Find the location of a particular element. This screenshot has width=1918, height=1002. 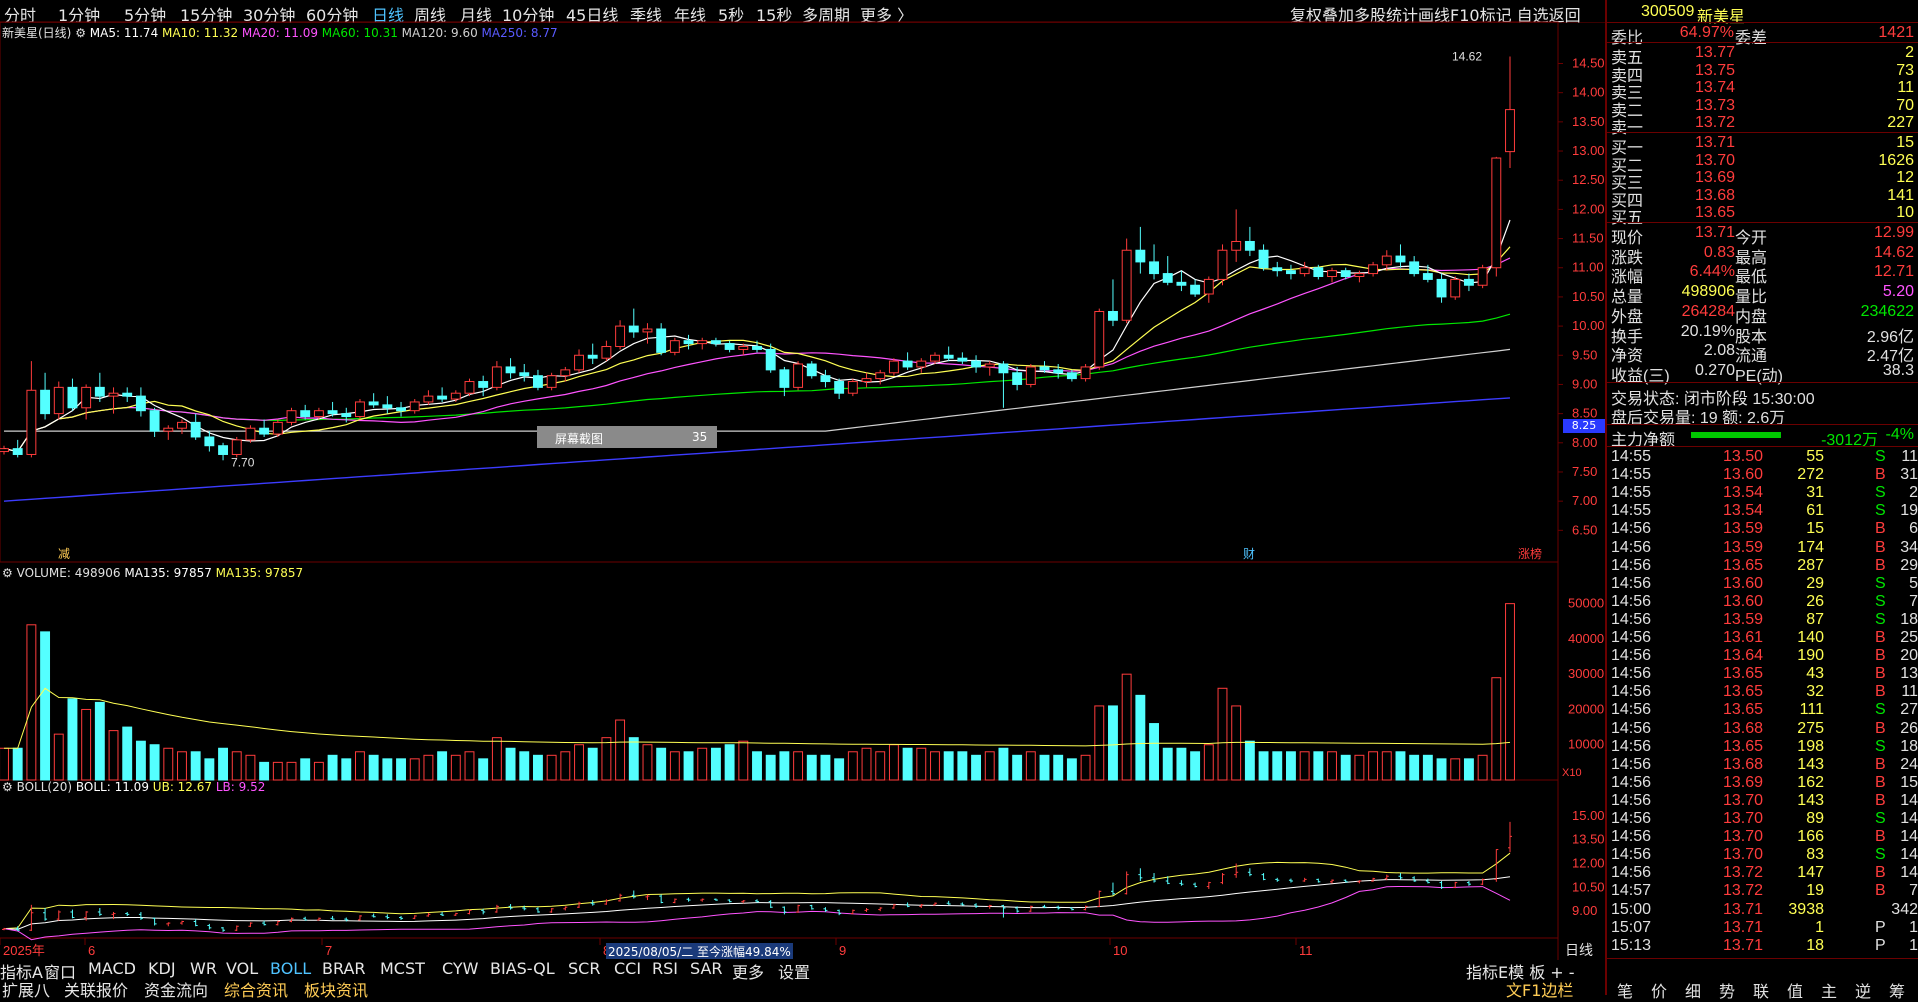

side-tab-5: 值 is located at coordinates (1795, 990).